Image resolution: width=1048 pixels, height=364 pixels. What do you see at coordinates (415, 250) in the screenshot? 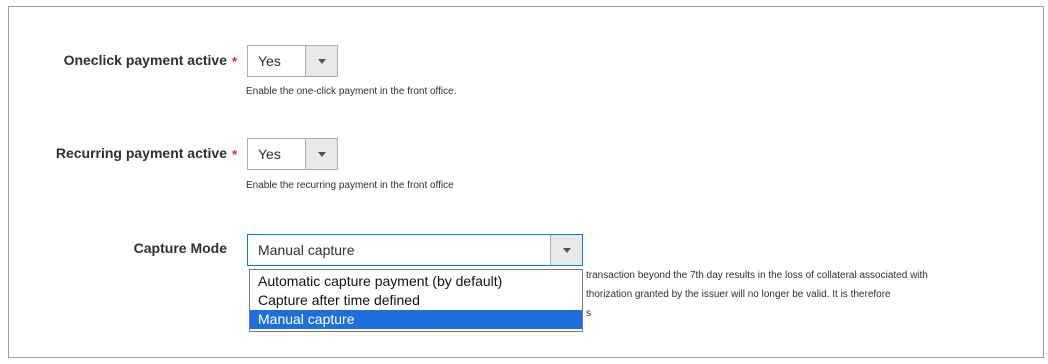
I see `capture-mode-select: Manual capture` at bounding box center [415, 250].